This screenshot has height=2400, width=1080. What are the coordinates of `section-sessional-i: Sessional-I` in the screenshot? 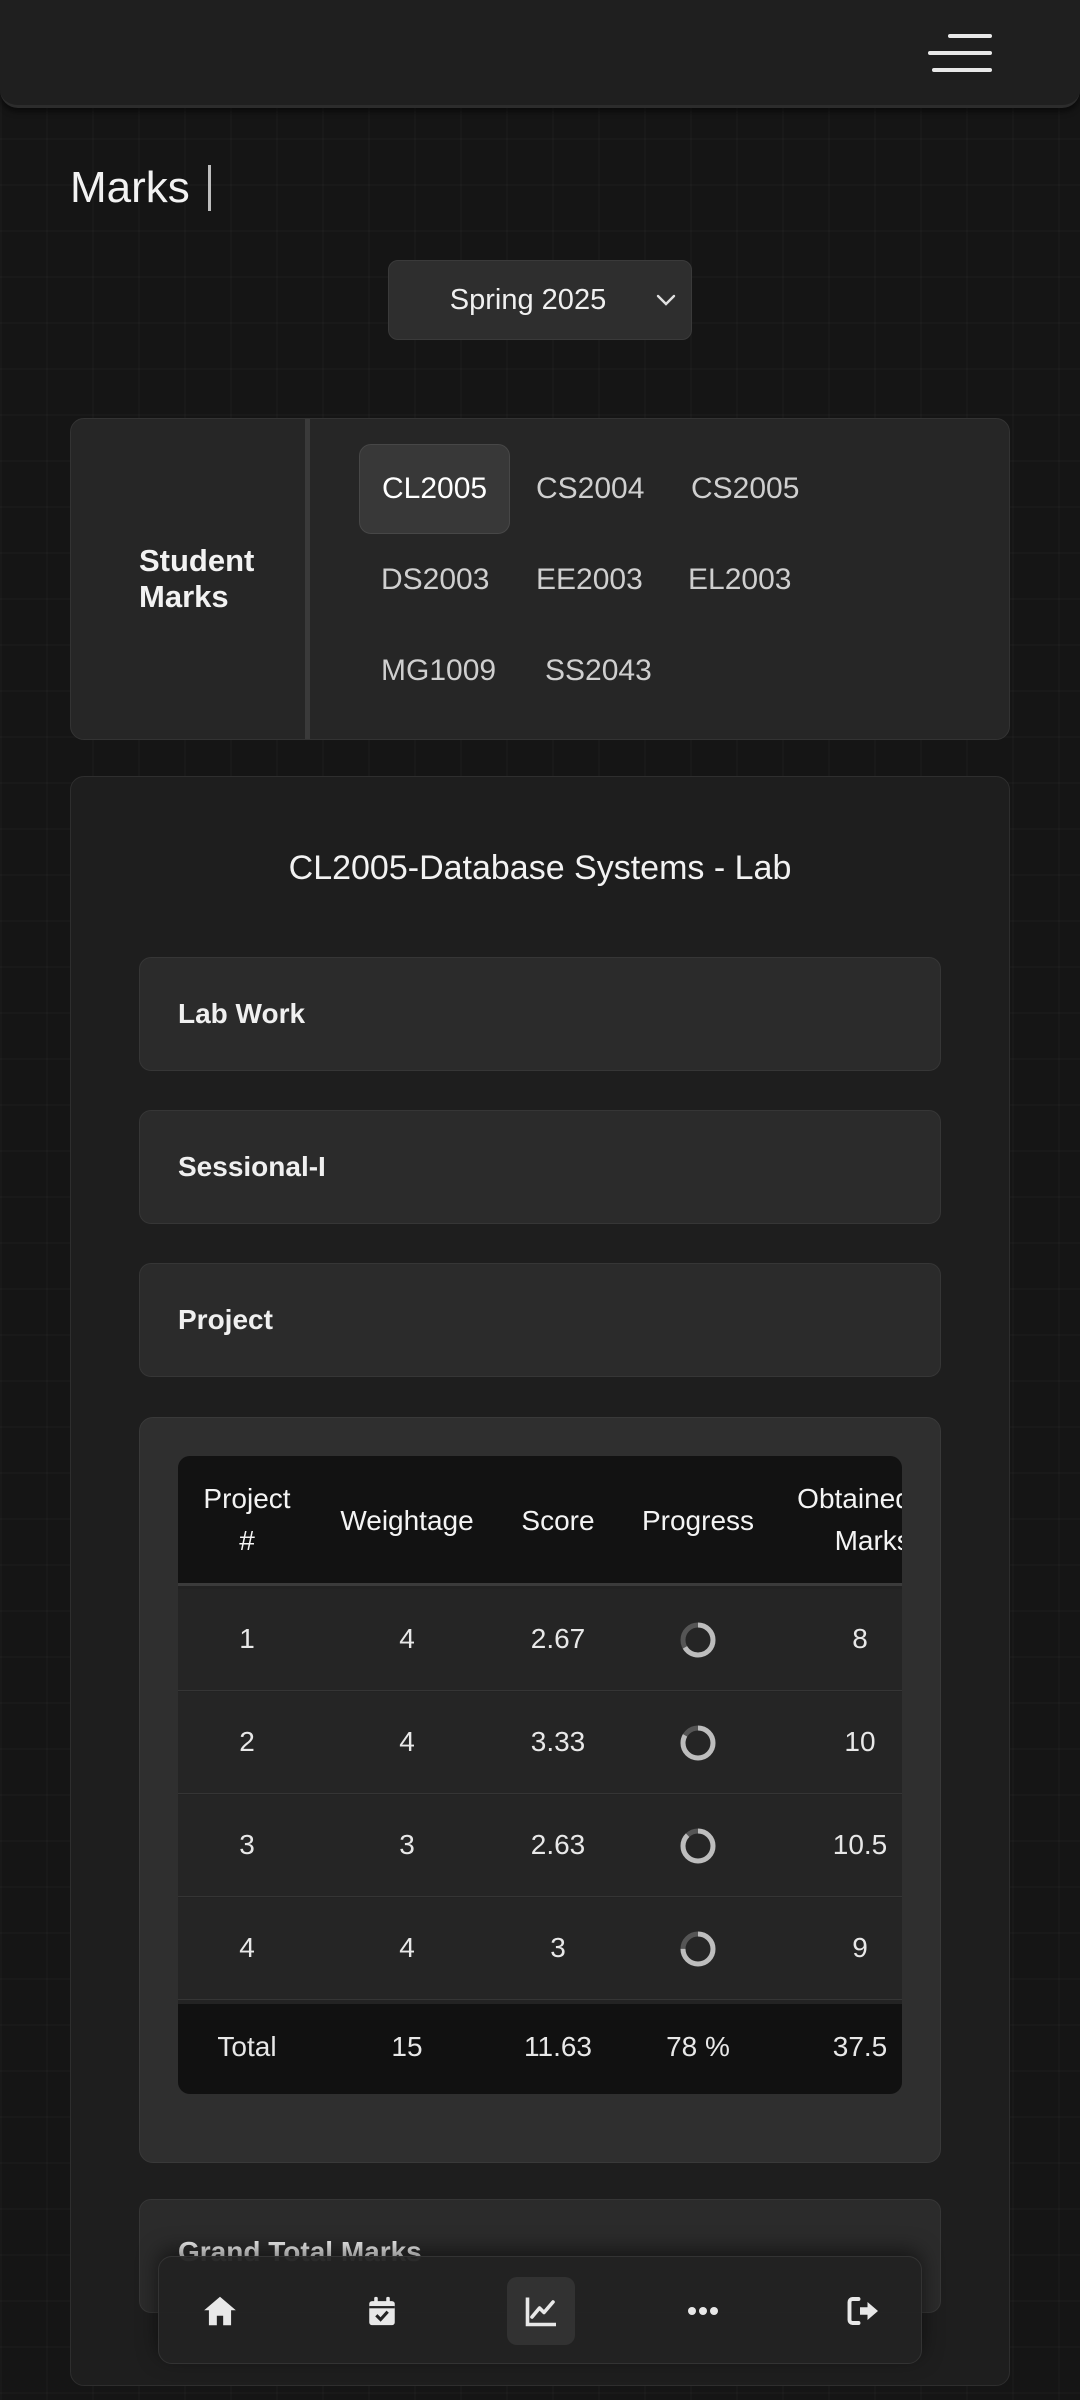 It's located at (540, 1167).